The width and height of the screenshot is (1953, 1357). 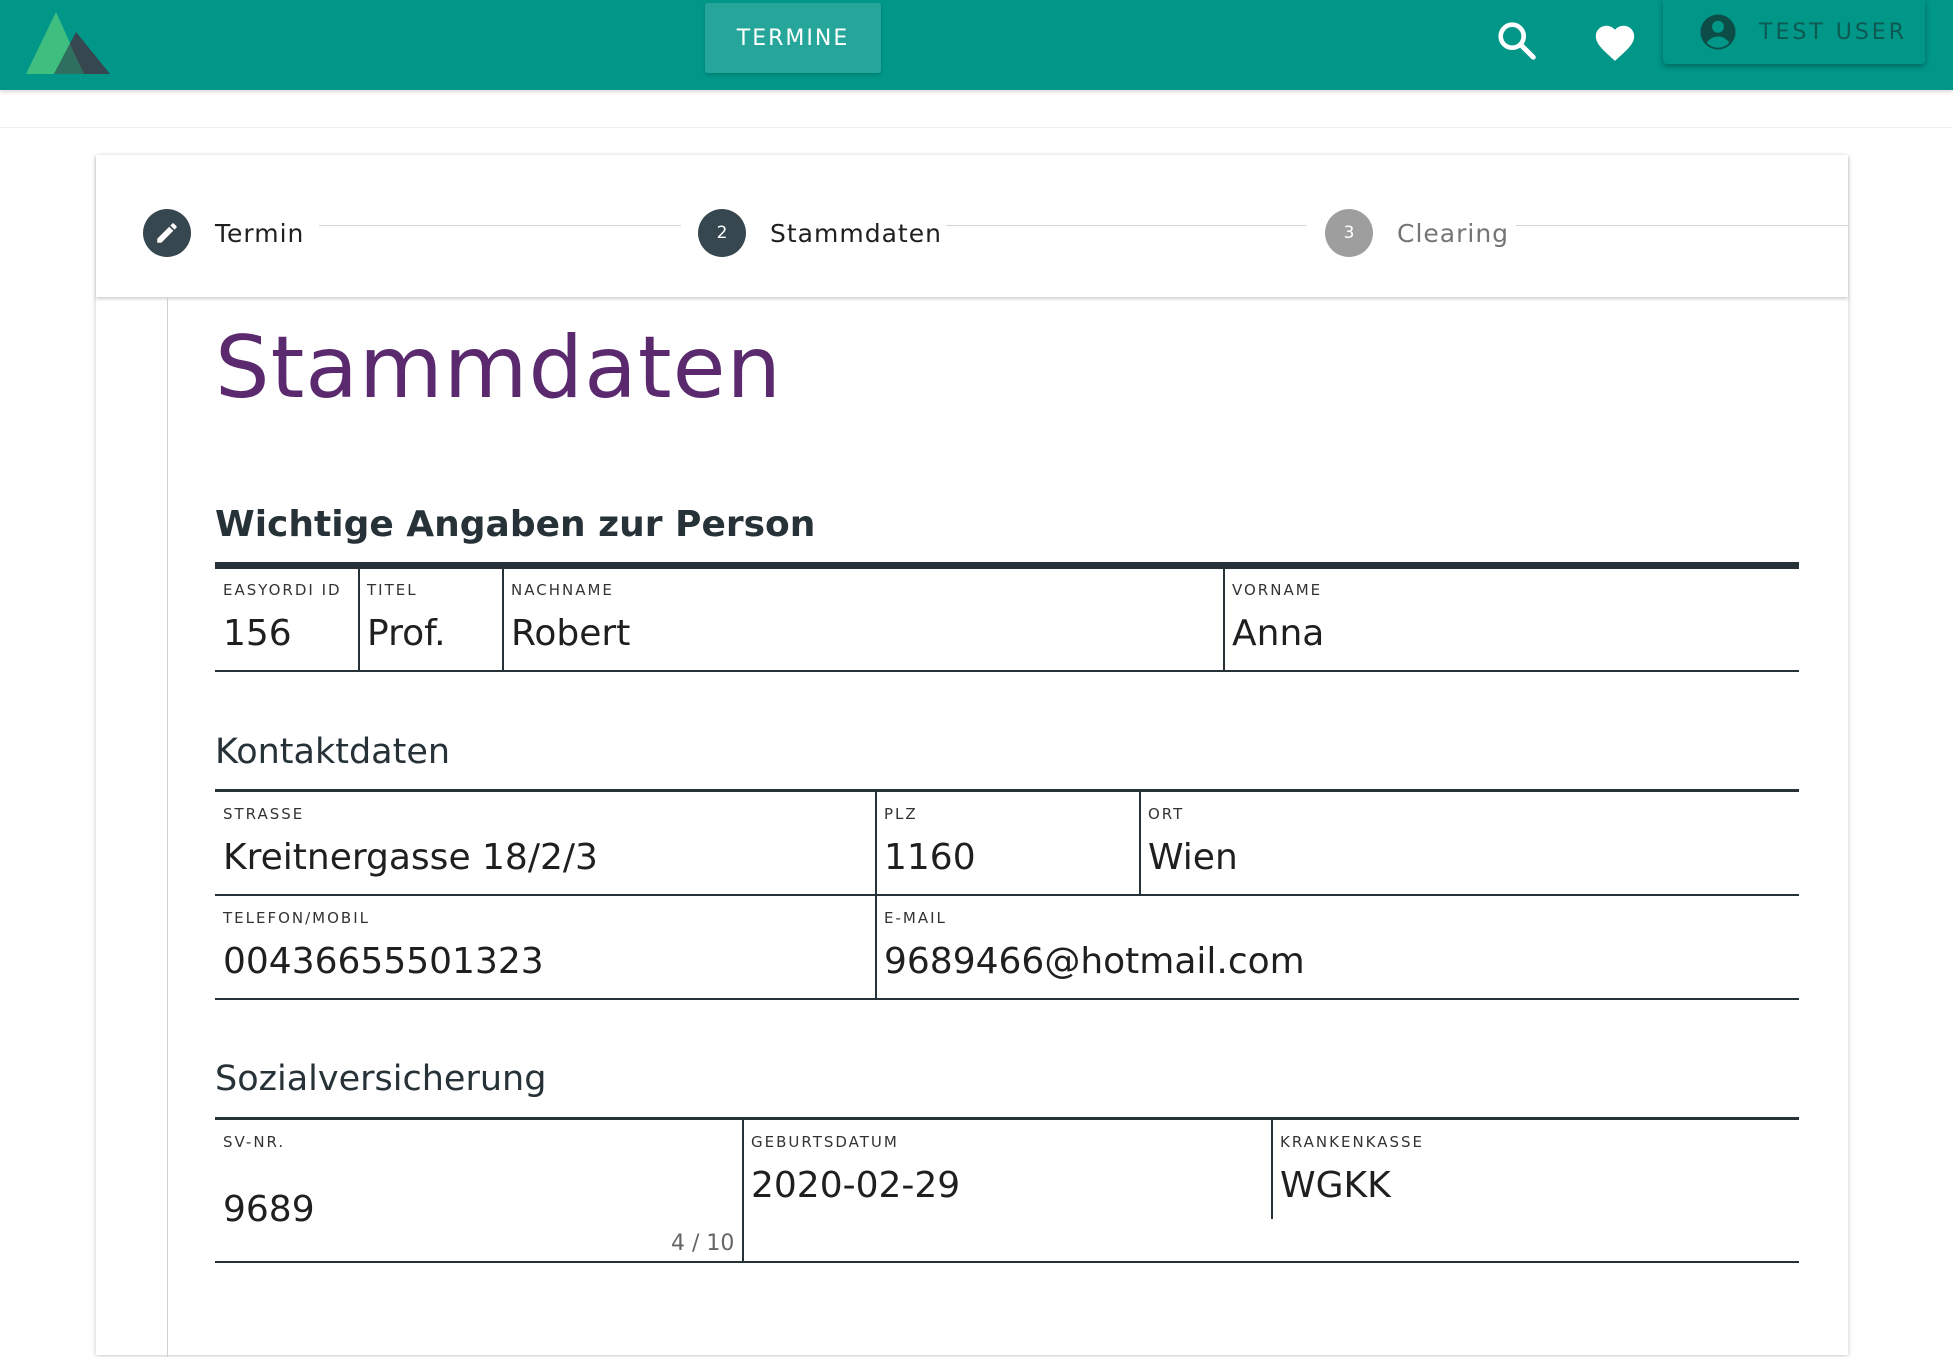 What do you see at coordinates (856, 1185) in the screenshot?
I see `field-value: 2020-02-29` at bounding box center [856, 1185].